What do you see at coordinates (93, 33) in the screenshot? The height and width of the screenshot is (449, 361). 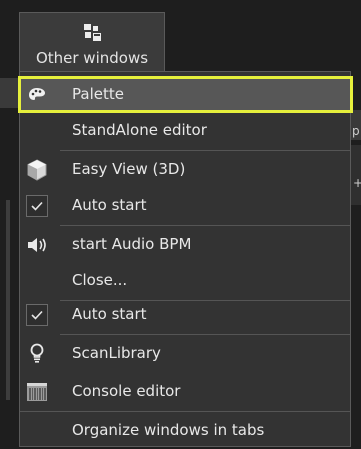 I see `windows-grid-icon` at bounding box center [93, 33].